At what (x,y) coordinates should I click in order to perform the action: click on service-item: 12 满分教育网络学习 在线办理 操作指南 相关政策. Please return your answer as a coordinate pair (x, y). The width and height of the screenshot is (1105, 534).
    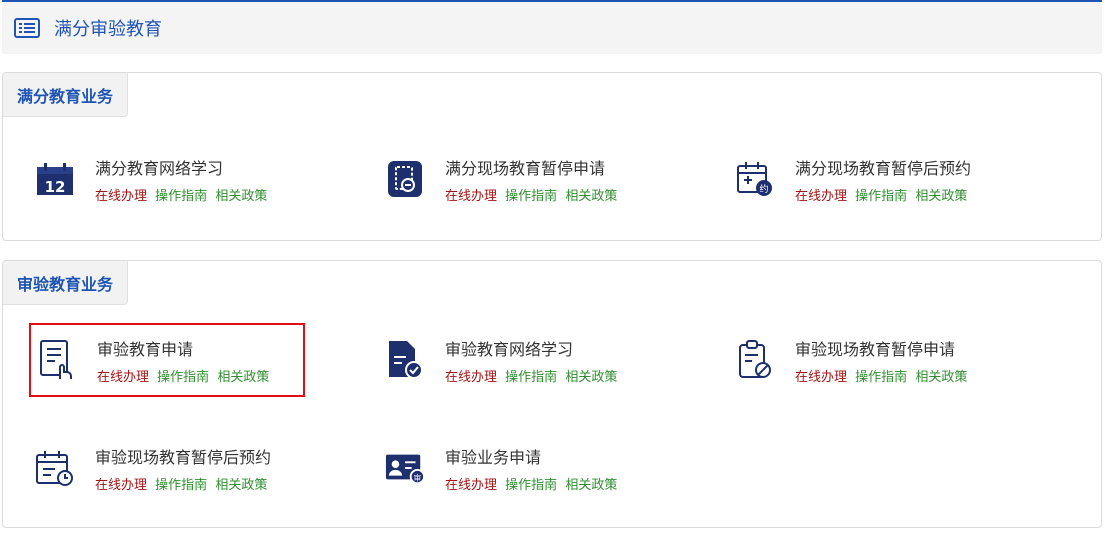
    Looking at the image, I should click on (167, 179).